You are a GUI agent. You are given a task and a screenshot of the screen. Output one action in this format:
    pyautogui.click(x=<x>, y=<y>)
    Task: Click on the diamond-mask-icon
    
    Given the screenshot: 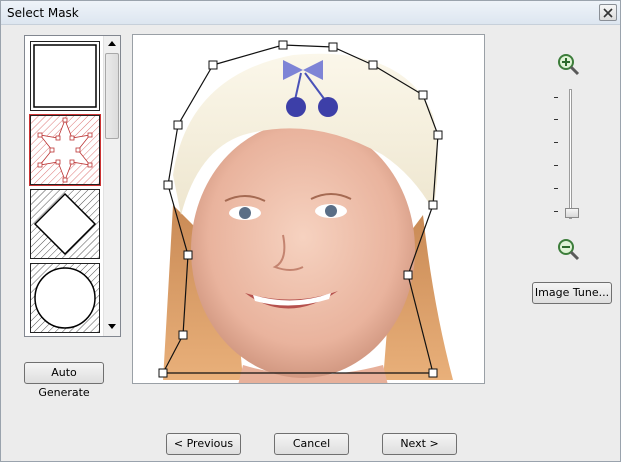 What is the action you would take?
    pyautogui.click(x=65, y=224)
    